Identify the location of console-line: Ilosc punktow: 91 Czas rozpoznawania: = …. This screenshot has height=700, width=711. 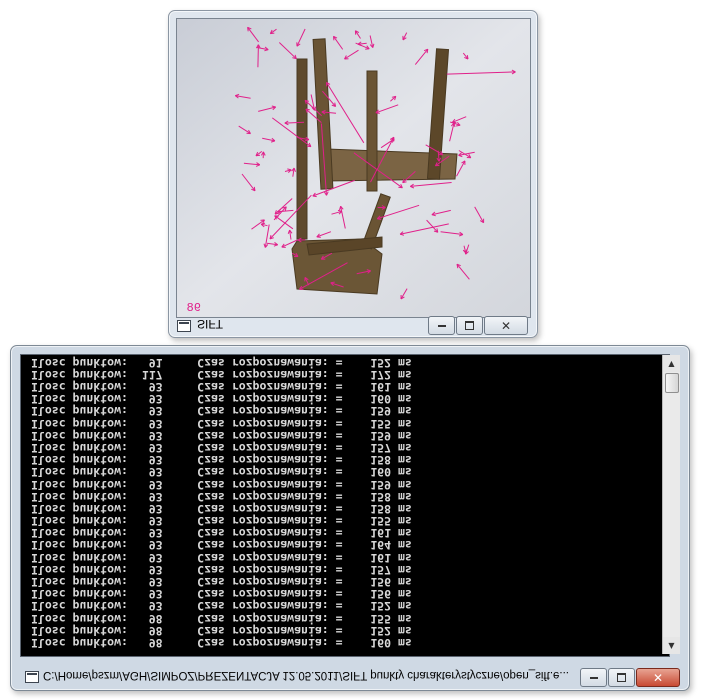
(221, 362).